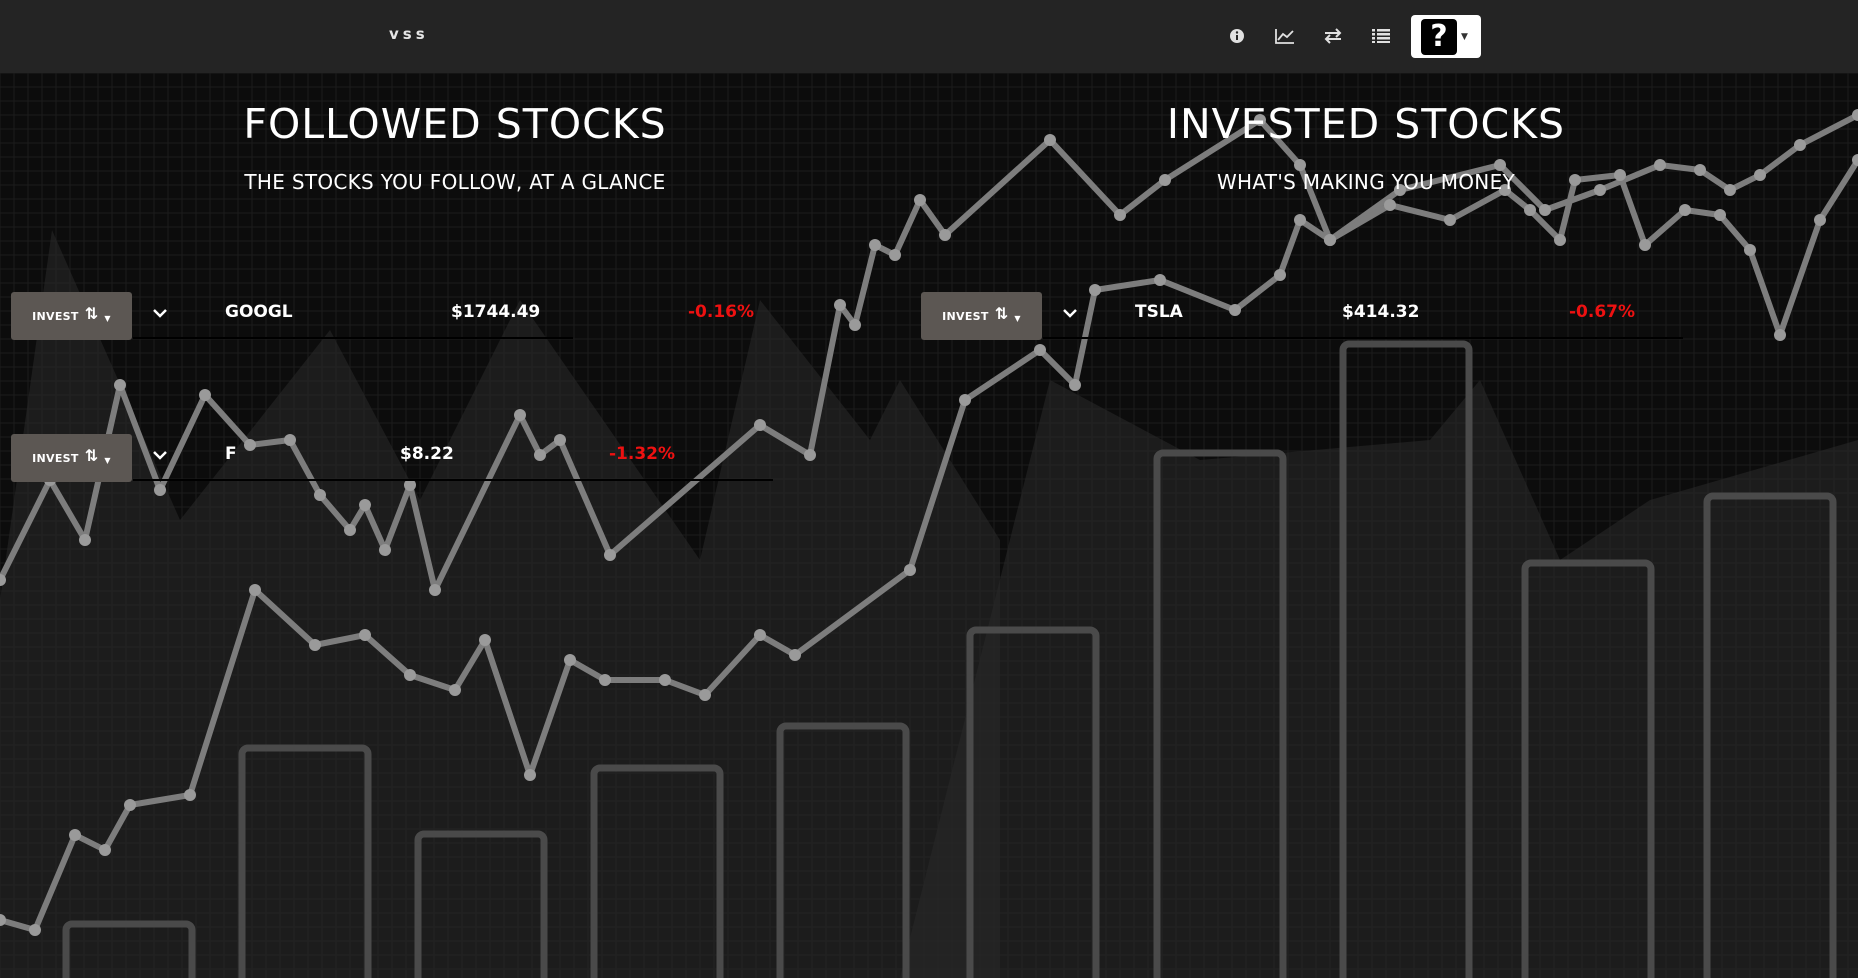  I want to click on stock-row-tsla: INVEST ⇅ ▼ TSLA $414.32 -0.67%, so click(1306, 320).